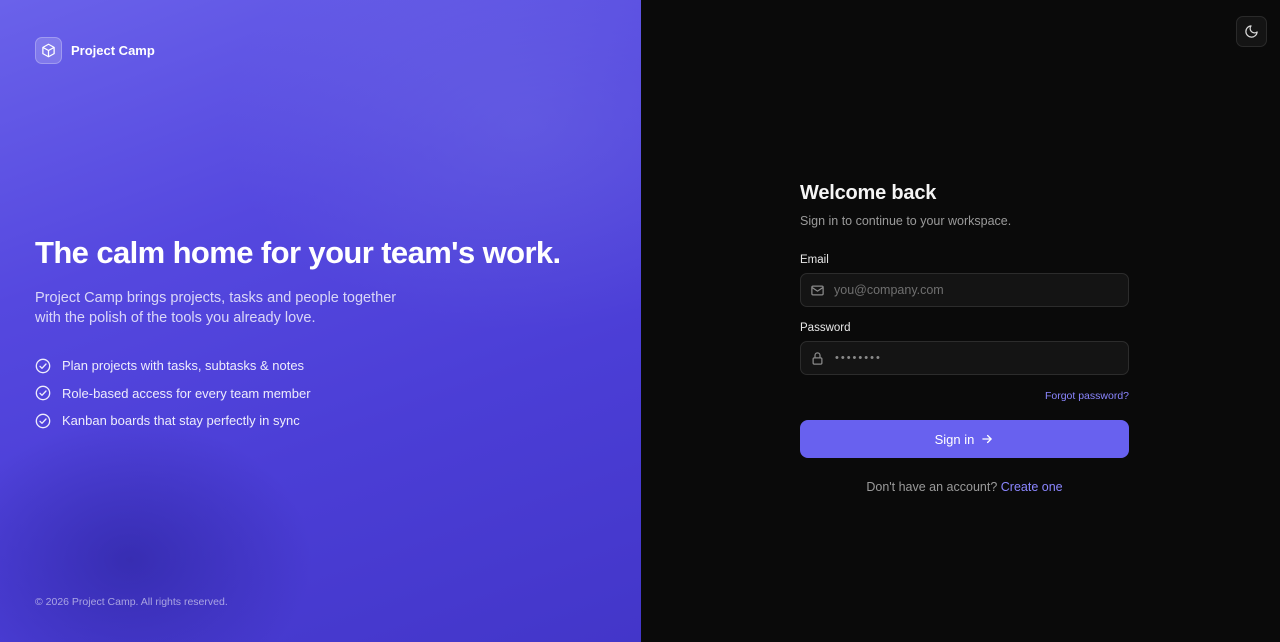 The width and height of the screenshot is (1280, 642). I want to click on password-input: ••••••••, so click(858, 358).